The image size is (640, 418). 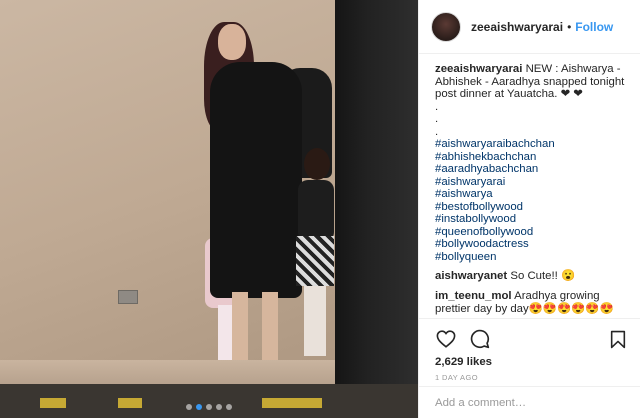 I want to click on child-legs, so click(x=315, y=321).